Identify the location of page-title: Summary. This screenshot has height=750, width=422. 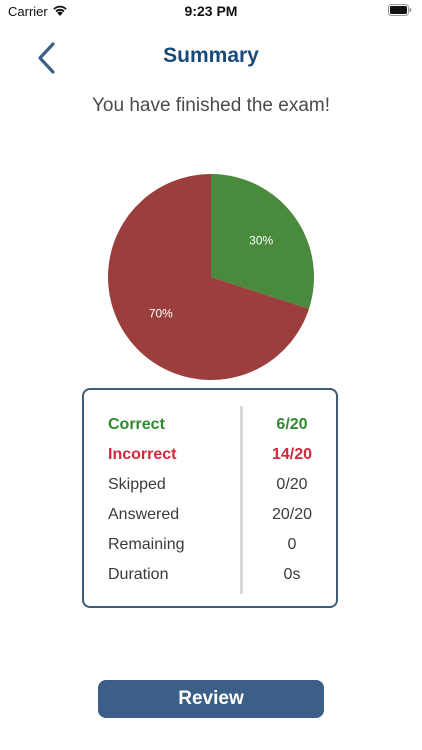
(211, 55).